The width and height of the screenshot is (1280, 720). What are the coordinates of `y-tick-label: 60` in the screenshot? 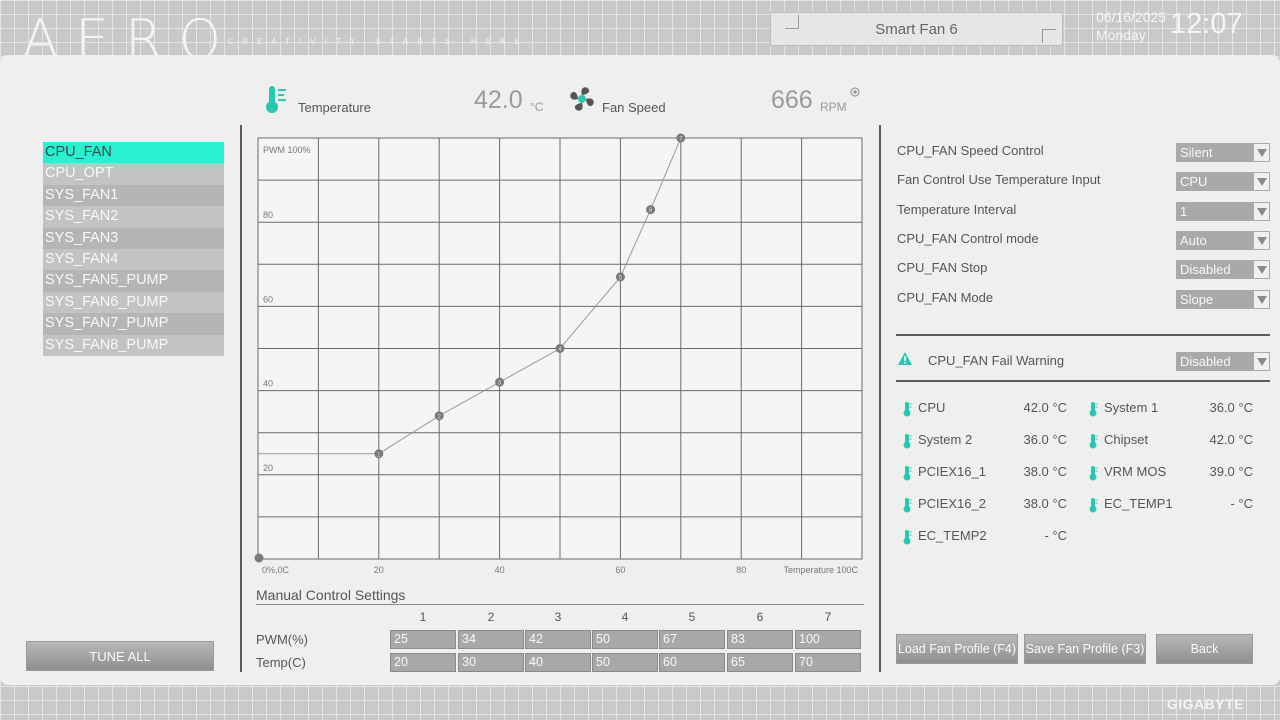 It's located at (268, 299).